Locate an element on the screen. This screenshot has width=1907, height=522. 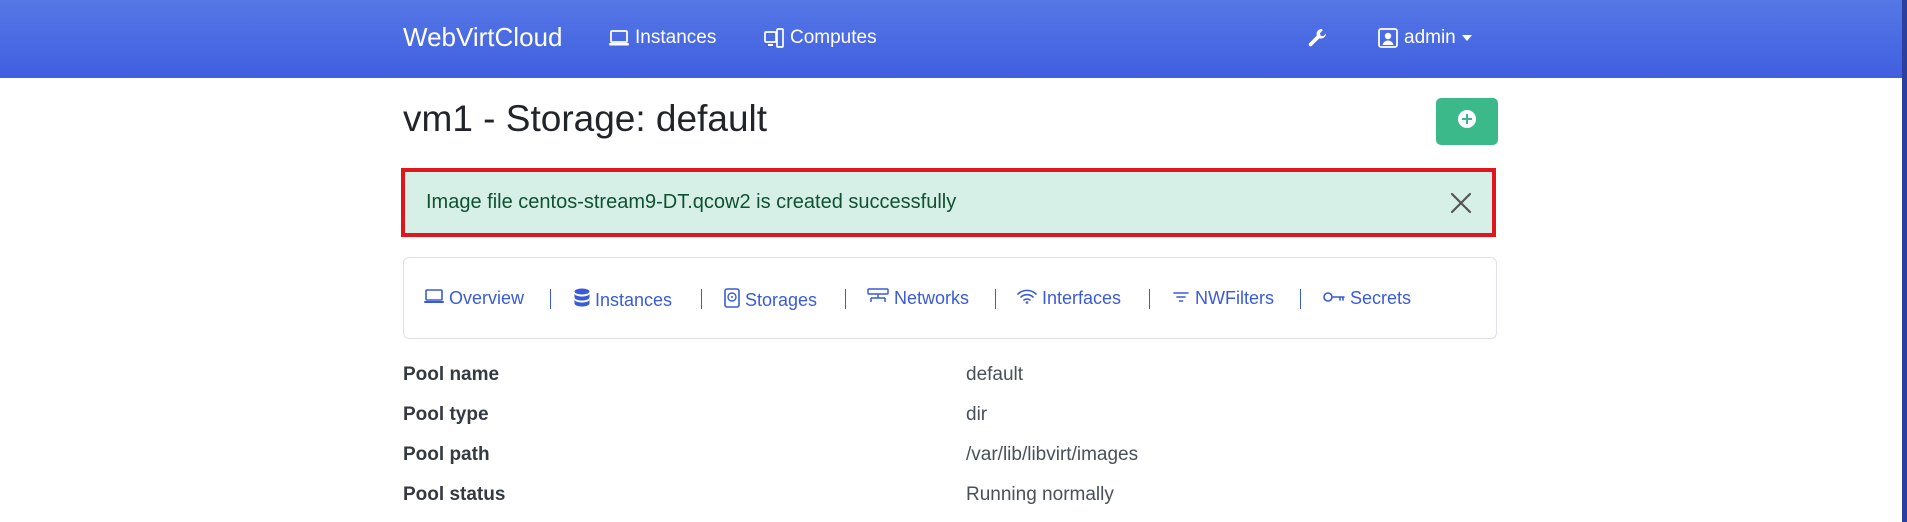
nav-computes-link: Computes is located at coordinates (820, 38).